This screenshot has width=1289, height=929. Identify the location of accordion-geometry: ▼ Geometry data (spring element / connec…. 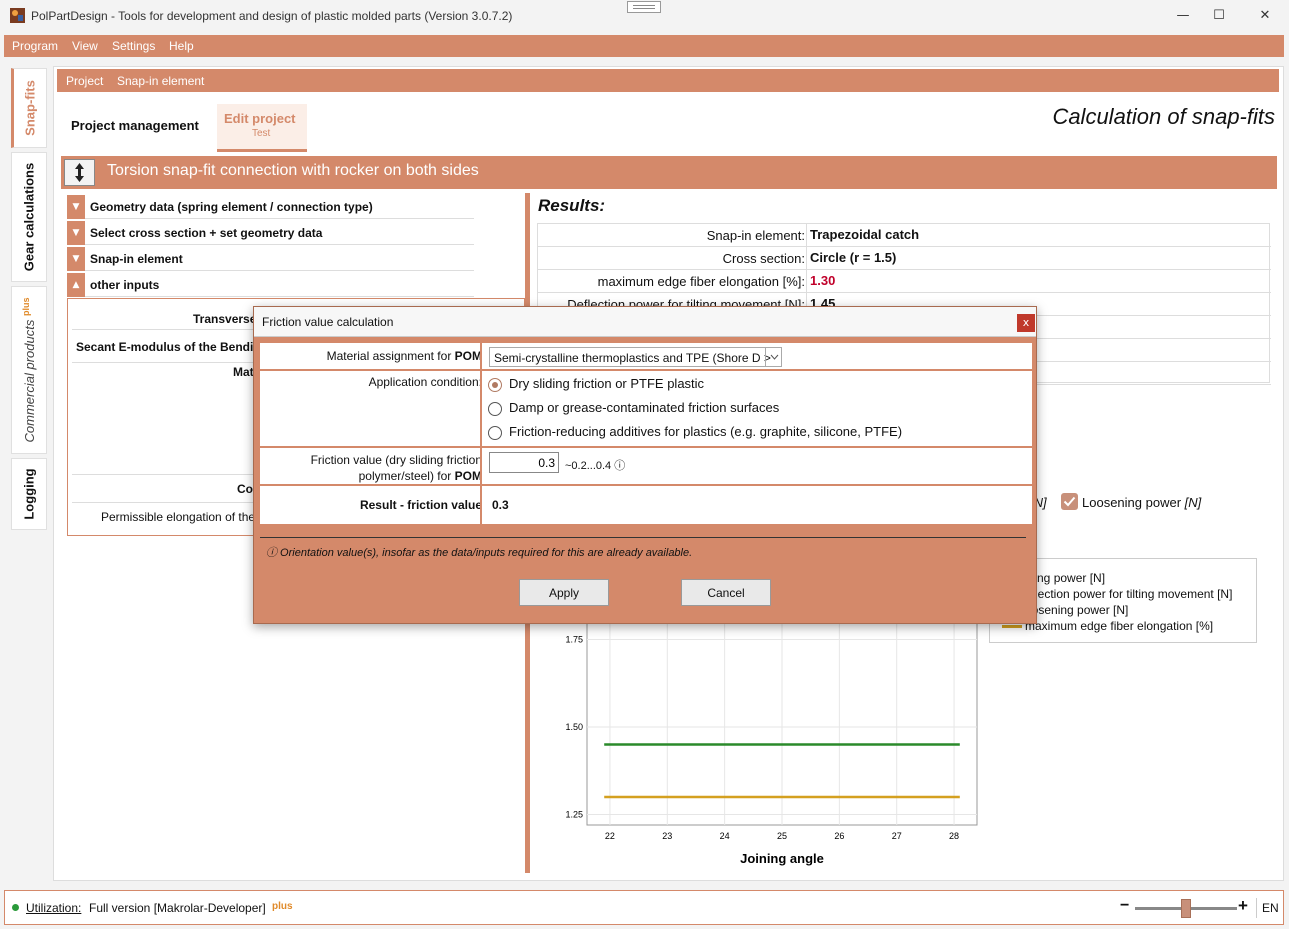
(270, 207).